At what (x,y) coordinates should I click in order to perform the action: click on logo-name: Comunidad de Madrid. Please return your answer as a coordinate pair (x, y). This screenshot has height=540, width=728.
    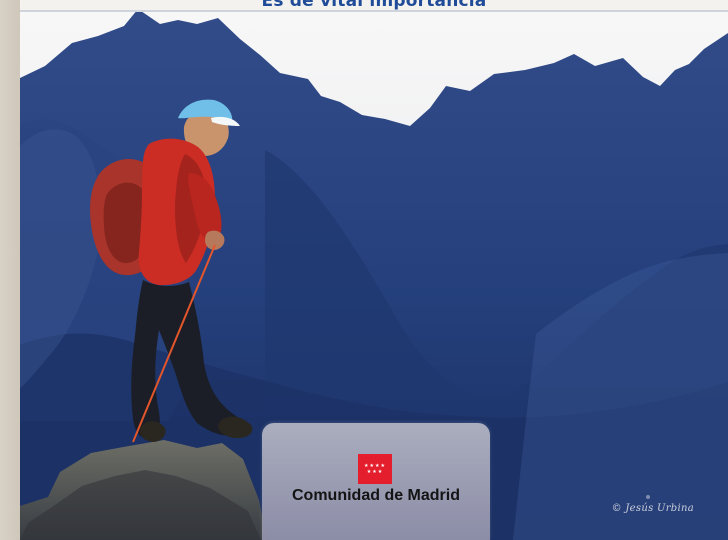
    Looking at the image, I should click on (376, 495).